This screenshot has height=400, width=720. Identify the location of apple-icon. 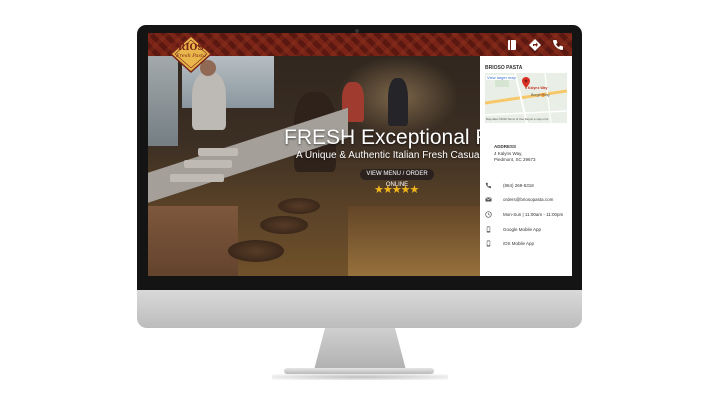
(488, 243).